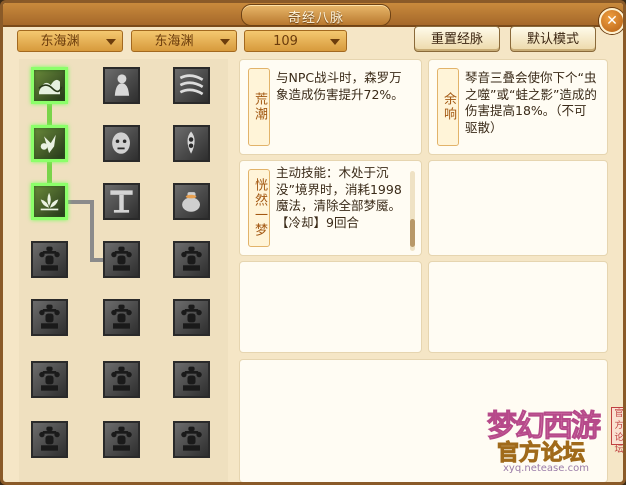  Describe the element at coordinates (339, 197) in the screenshot. I see `skill-description: 主动技能：木处于沉没”境界时，消耗1998魔法，清除全部梦魇。 【冷却】9回合` at that location.